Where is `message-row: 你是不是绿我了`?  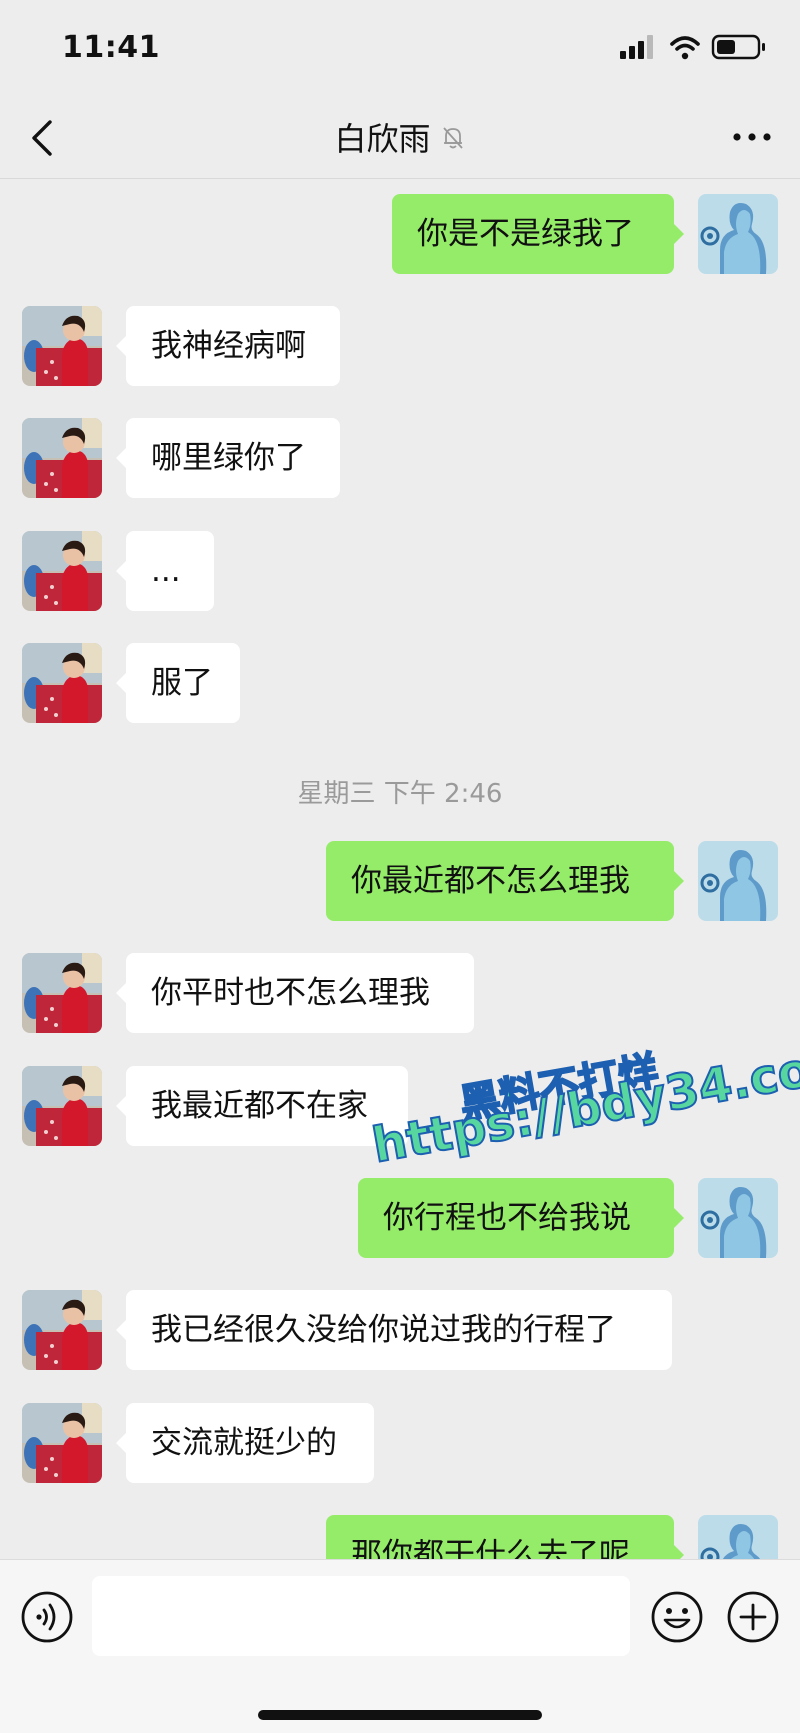 message-row: 你是不是绿我了 is located at coordinates (400, 234).